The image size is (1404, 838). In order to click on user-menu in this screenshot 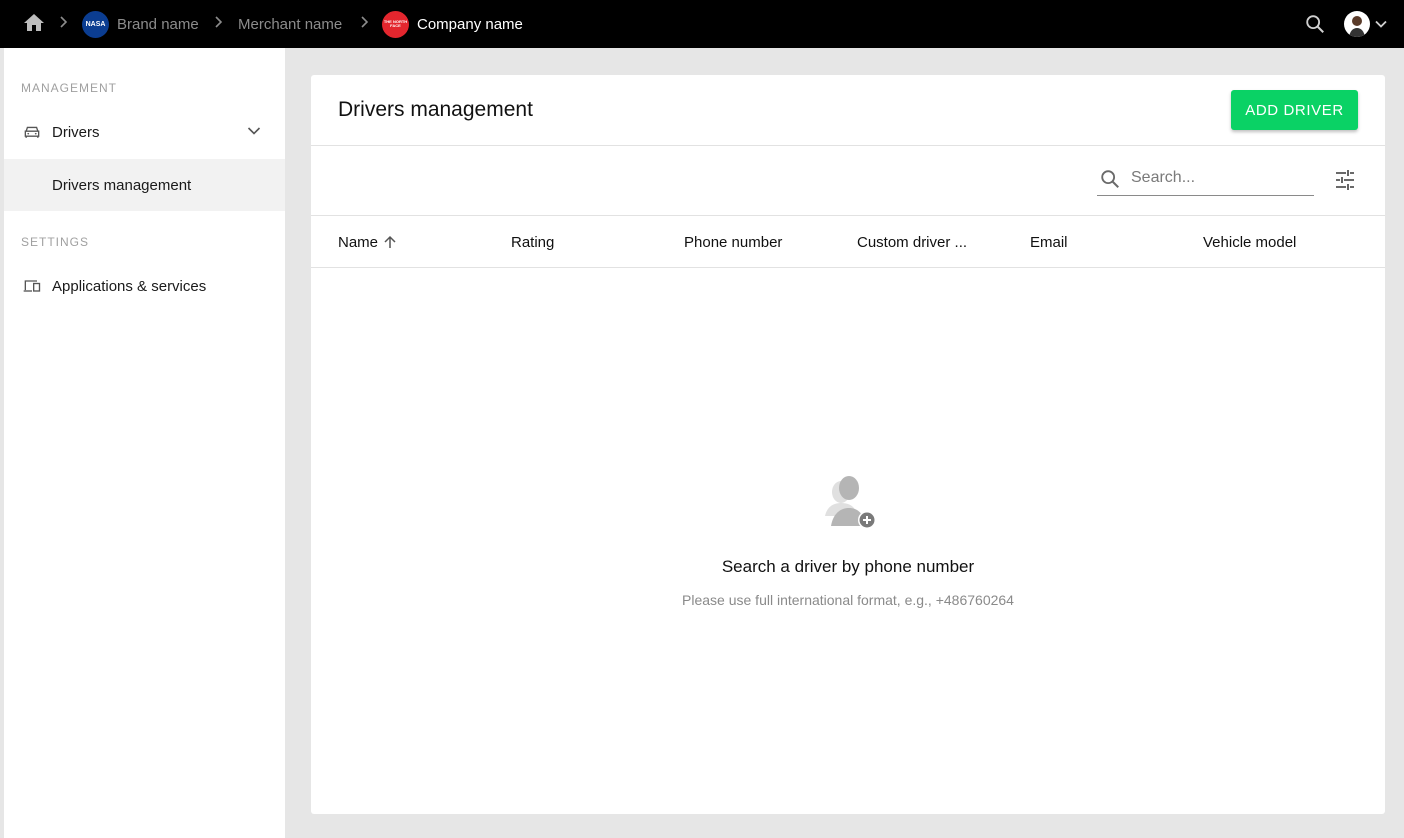, I will do `click(1366, 24)`.